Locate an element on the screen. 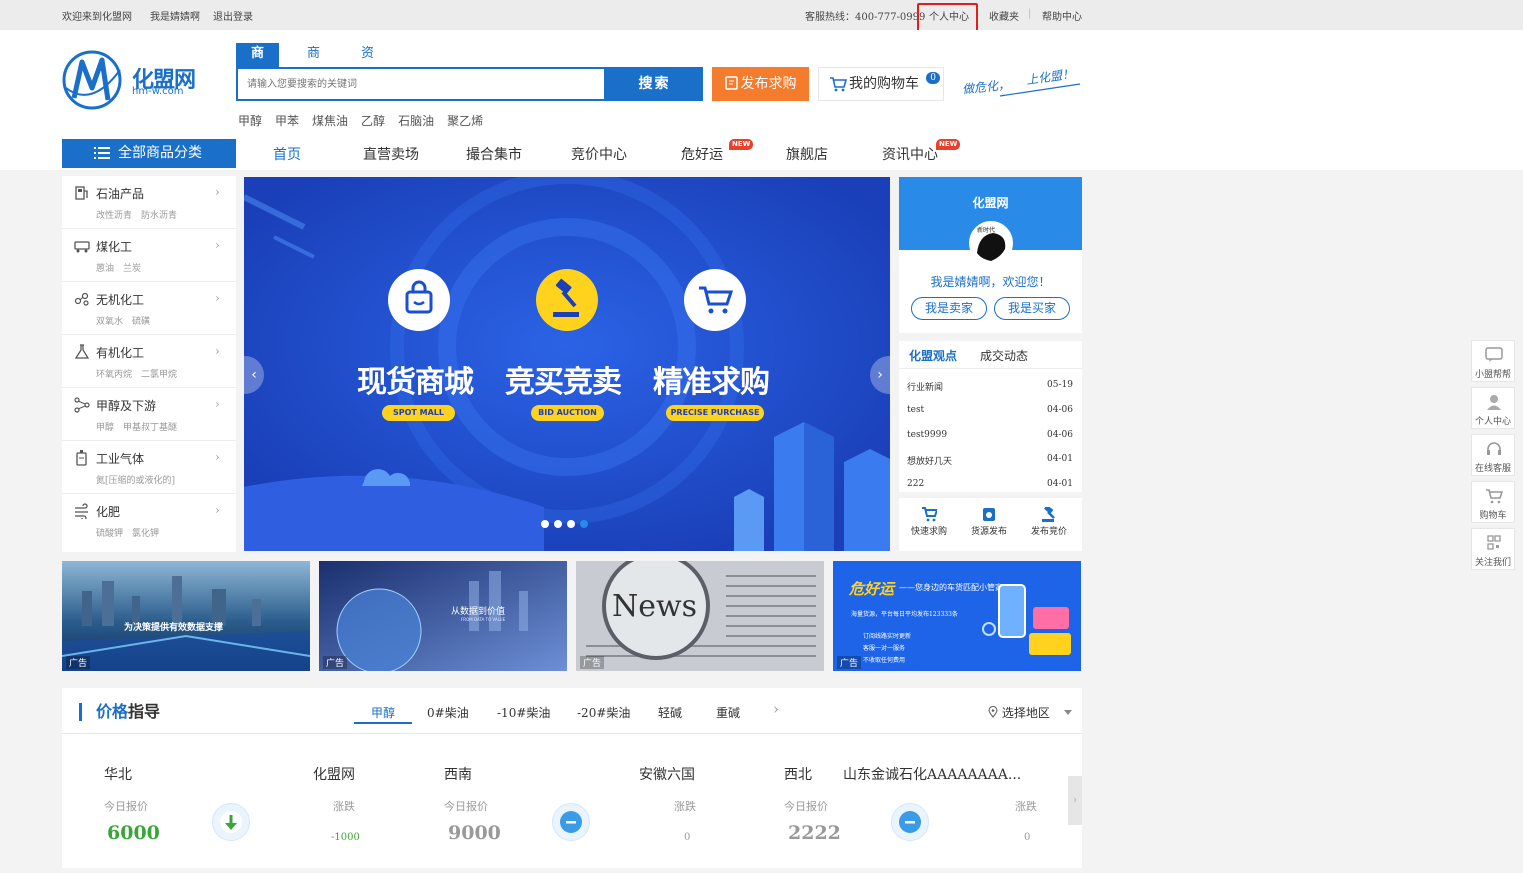 The image size is (1523, 873). tab-viewpoint: 化盟观点 is located at coordinates (933, 355).